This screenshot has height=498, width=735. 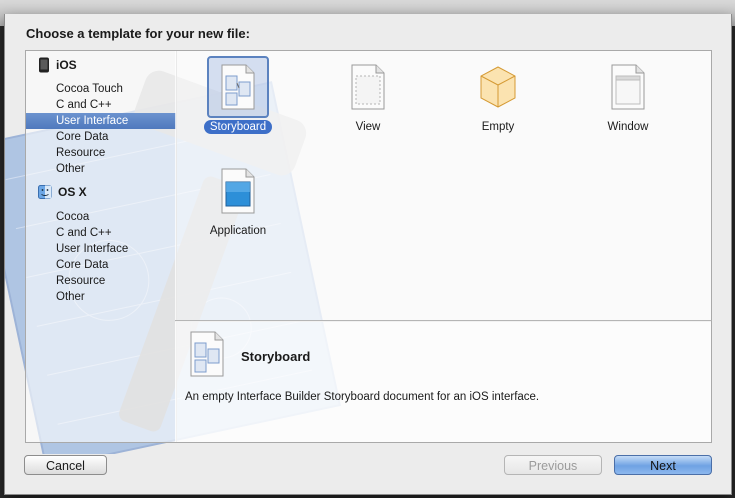 What do you see at coordinates (101, 217) in the screenshot?
I see `sidebar-item-osx-cocoa: Cocoa` at bounding box center [101, 217].